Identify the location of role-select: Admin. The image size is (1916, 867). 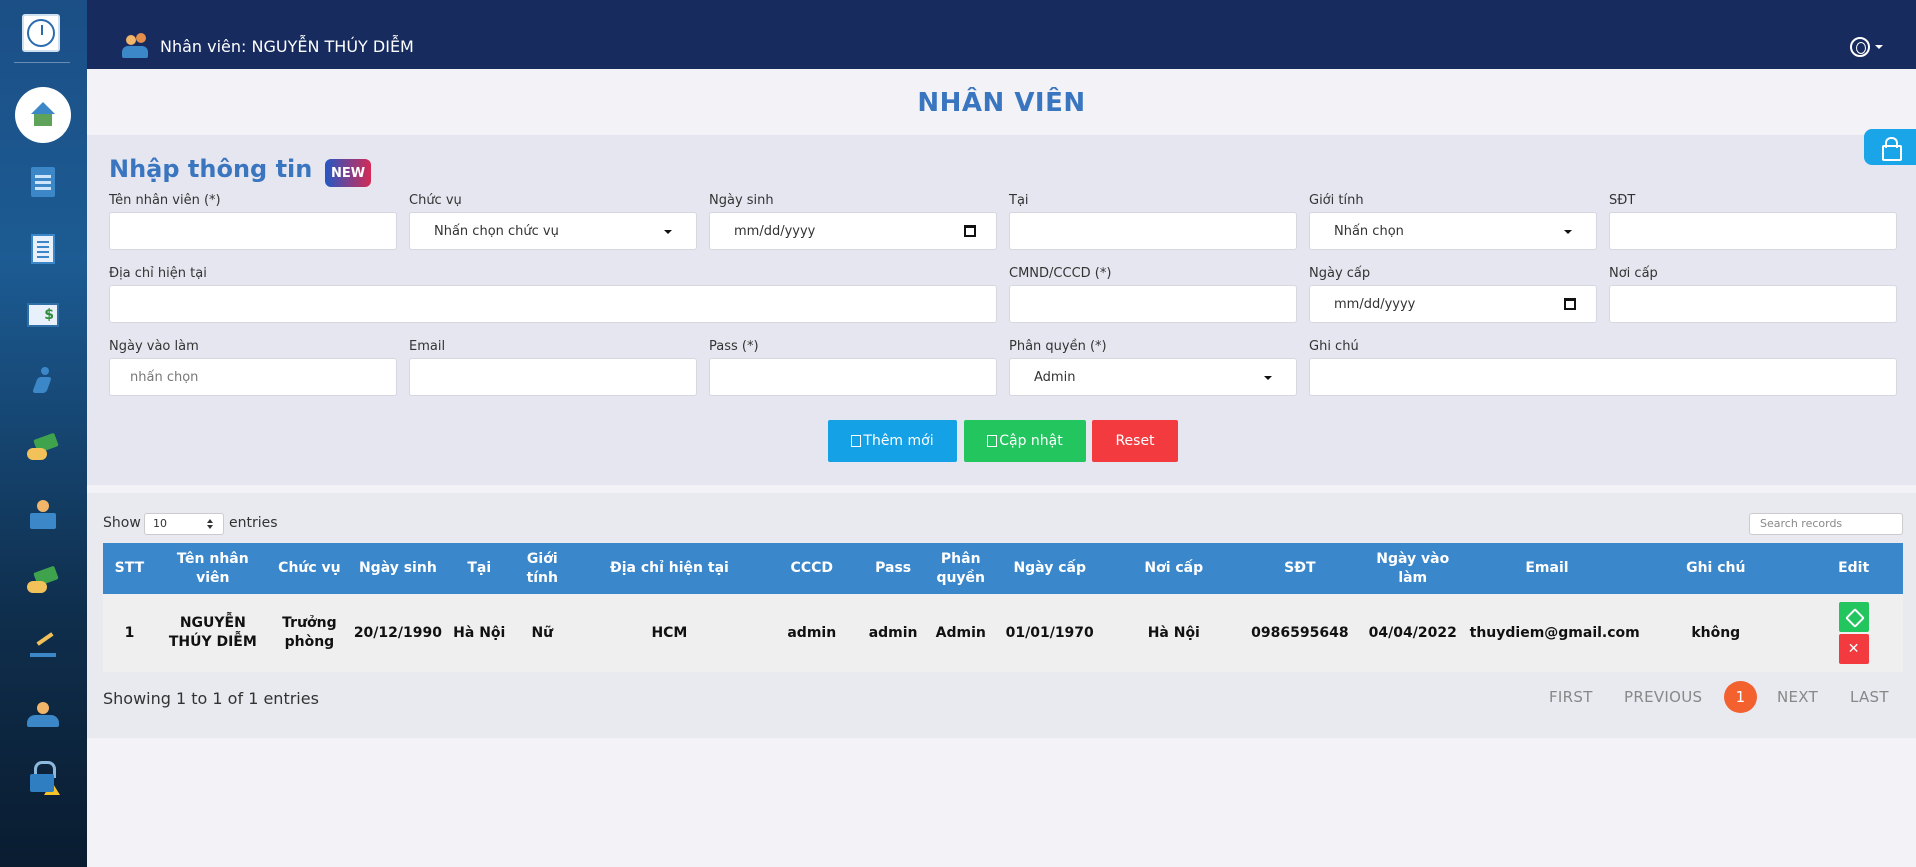
(1153, 377).